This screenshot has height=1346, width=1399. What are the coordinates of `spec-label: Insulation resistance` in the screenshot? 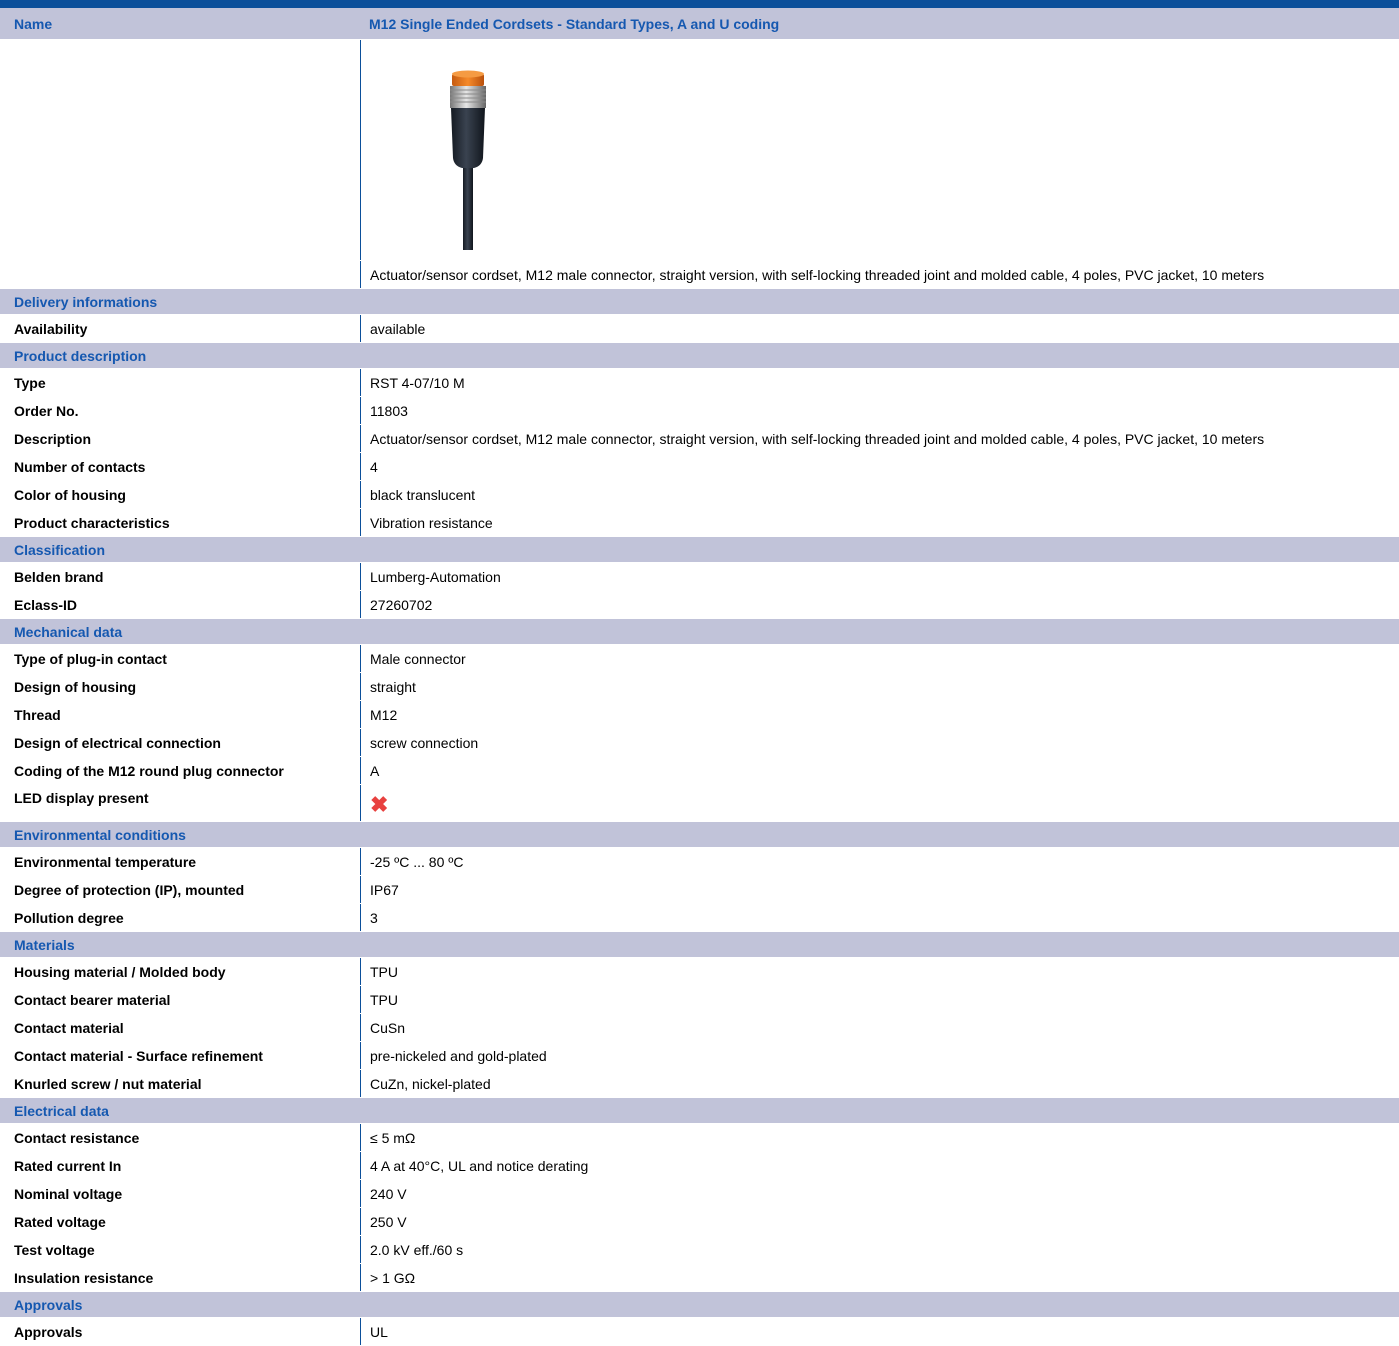 It's located at (84, 1277).